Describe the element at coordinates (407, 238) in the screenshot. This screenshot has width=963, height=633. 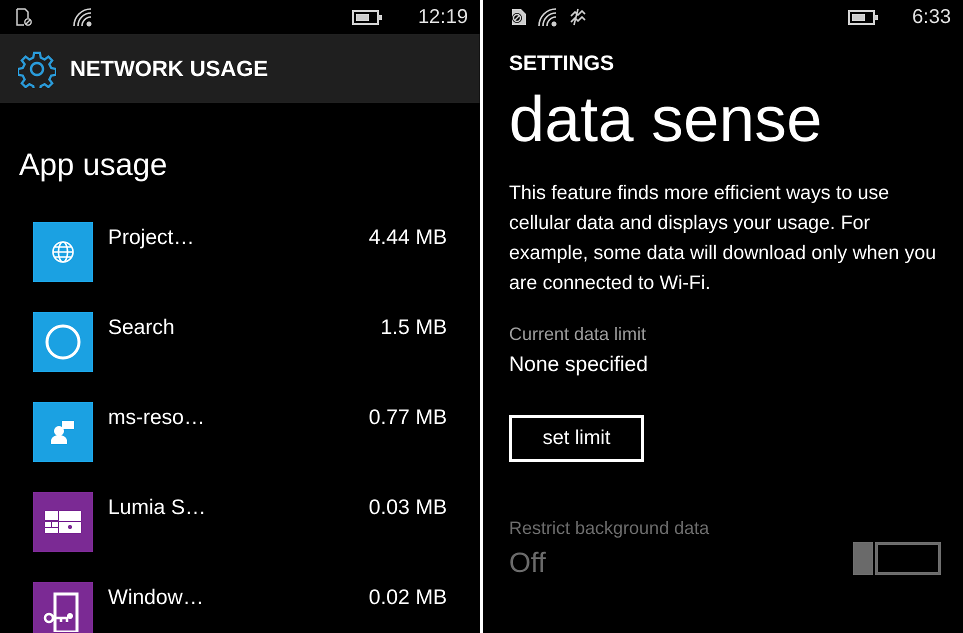
I see `data-usage: 4.44 MB` at that location.